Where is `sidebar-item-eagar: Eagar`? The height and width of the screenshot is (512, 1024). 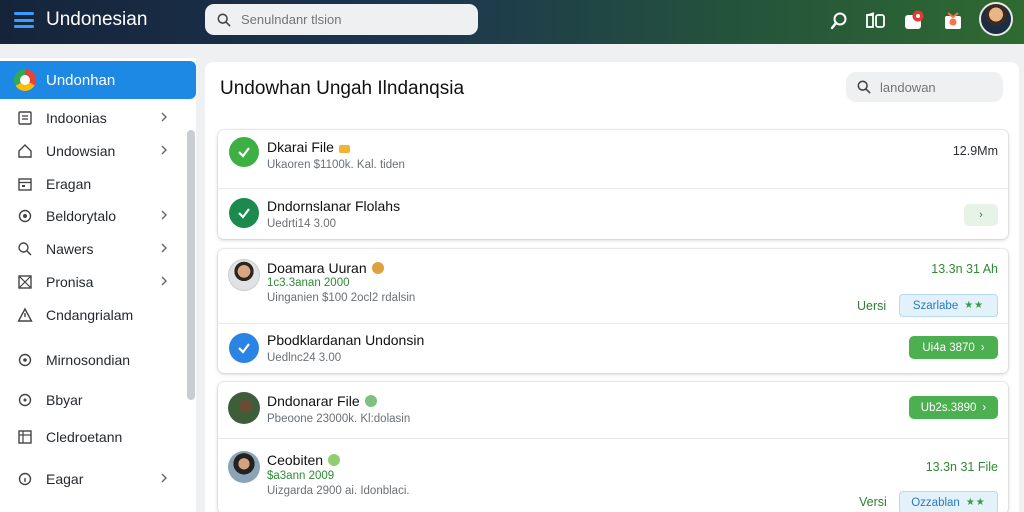
sidebar-item-eagar: Eagar is located at coordinates (93, 479).